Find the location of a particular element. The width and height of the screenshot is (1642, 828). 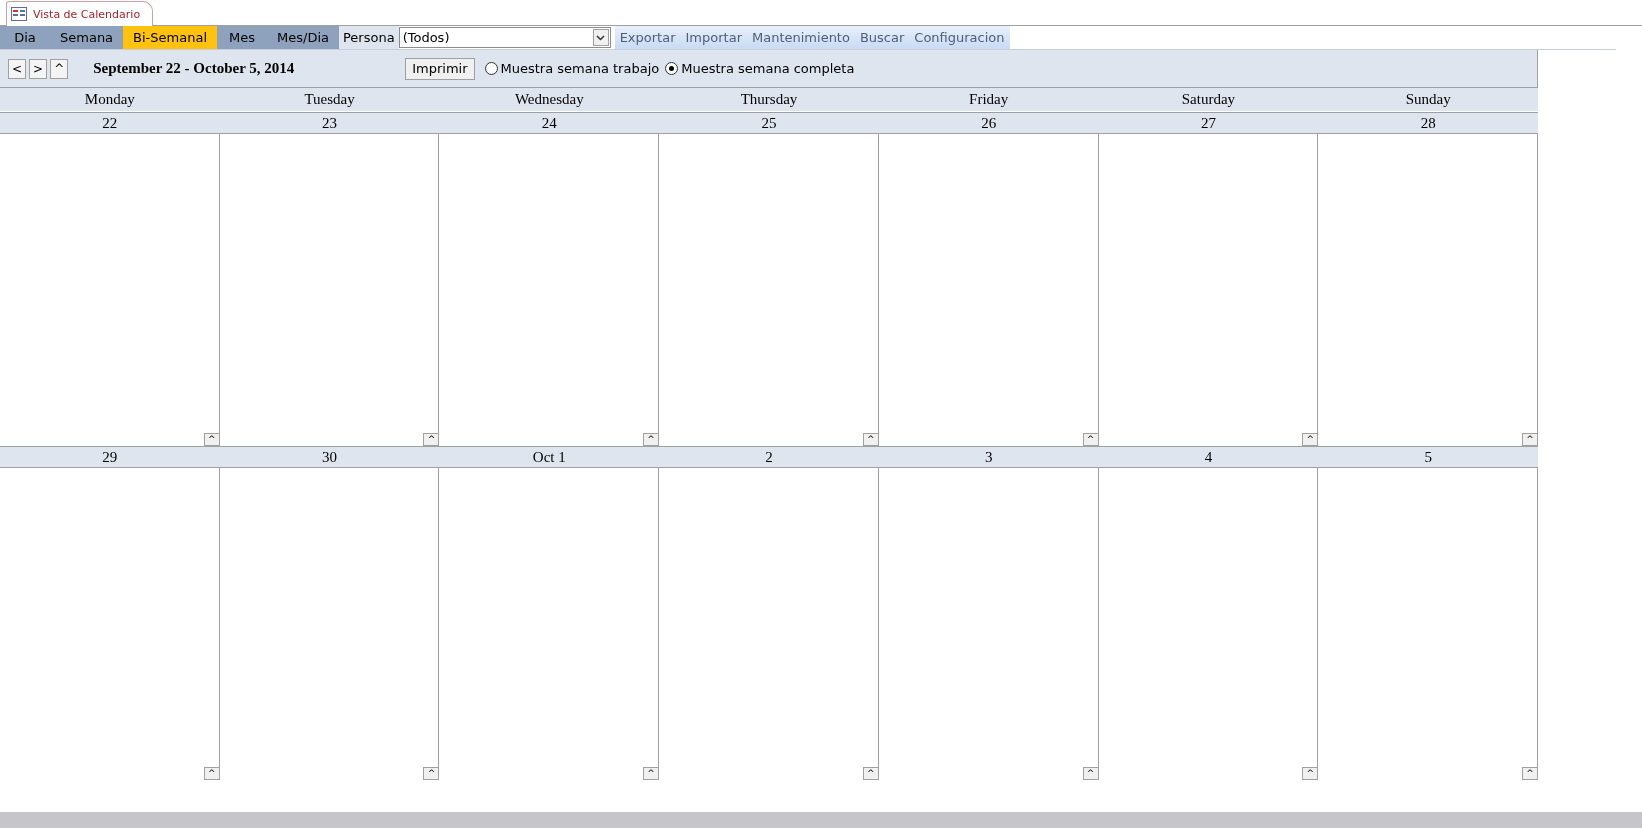

document-tab: Vista de Calendario is located at coordinates (80, 13).